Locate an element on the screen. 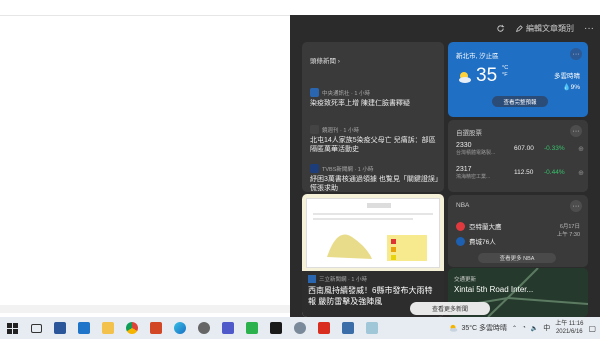 The height and width of the screenshot is (339, 600). unit-fahrenheit: °F is located at coordinates (505, 75).